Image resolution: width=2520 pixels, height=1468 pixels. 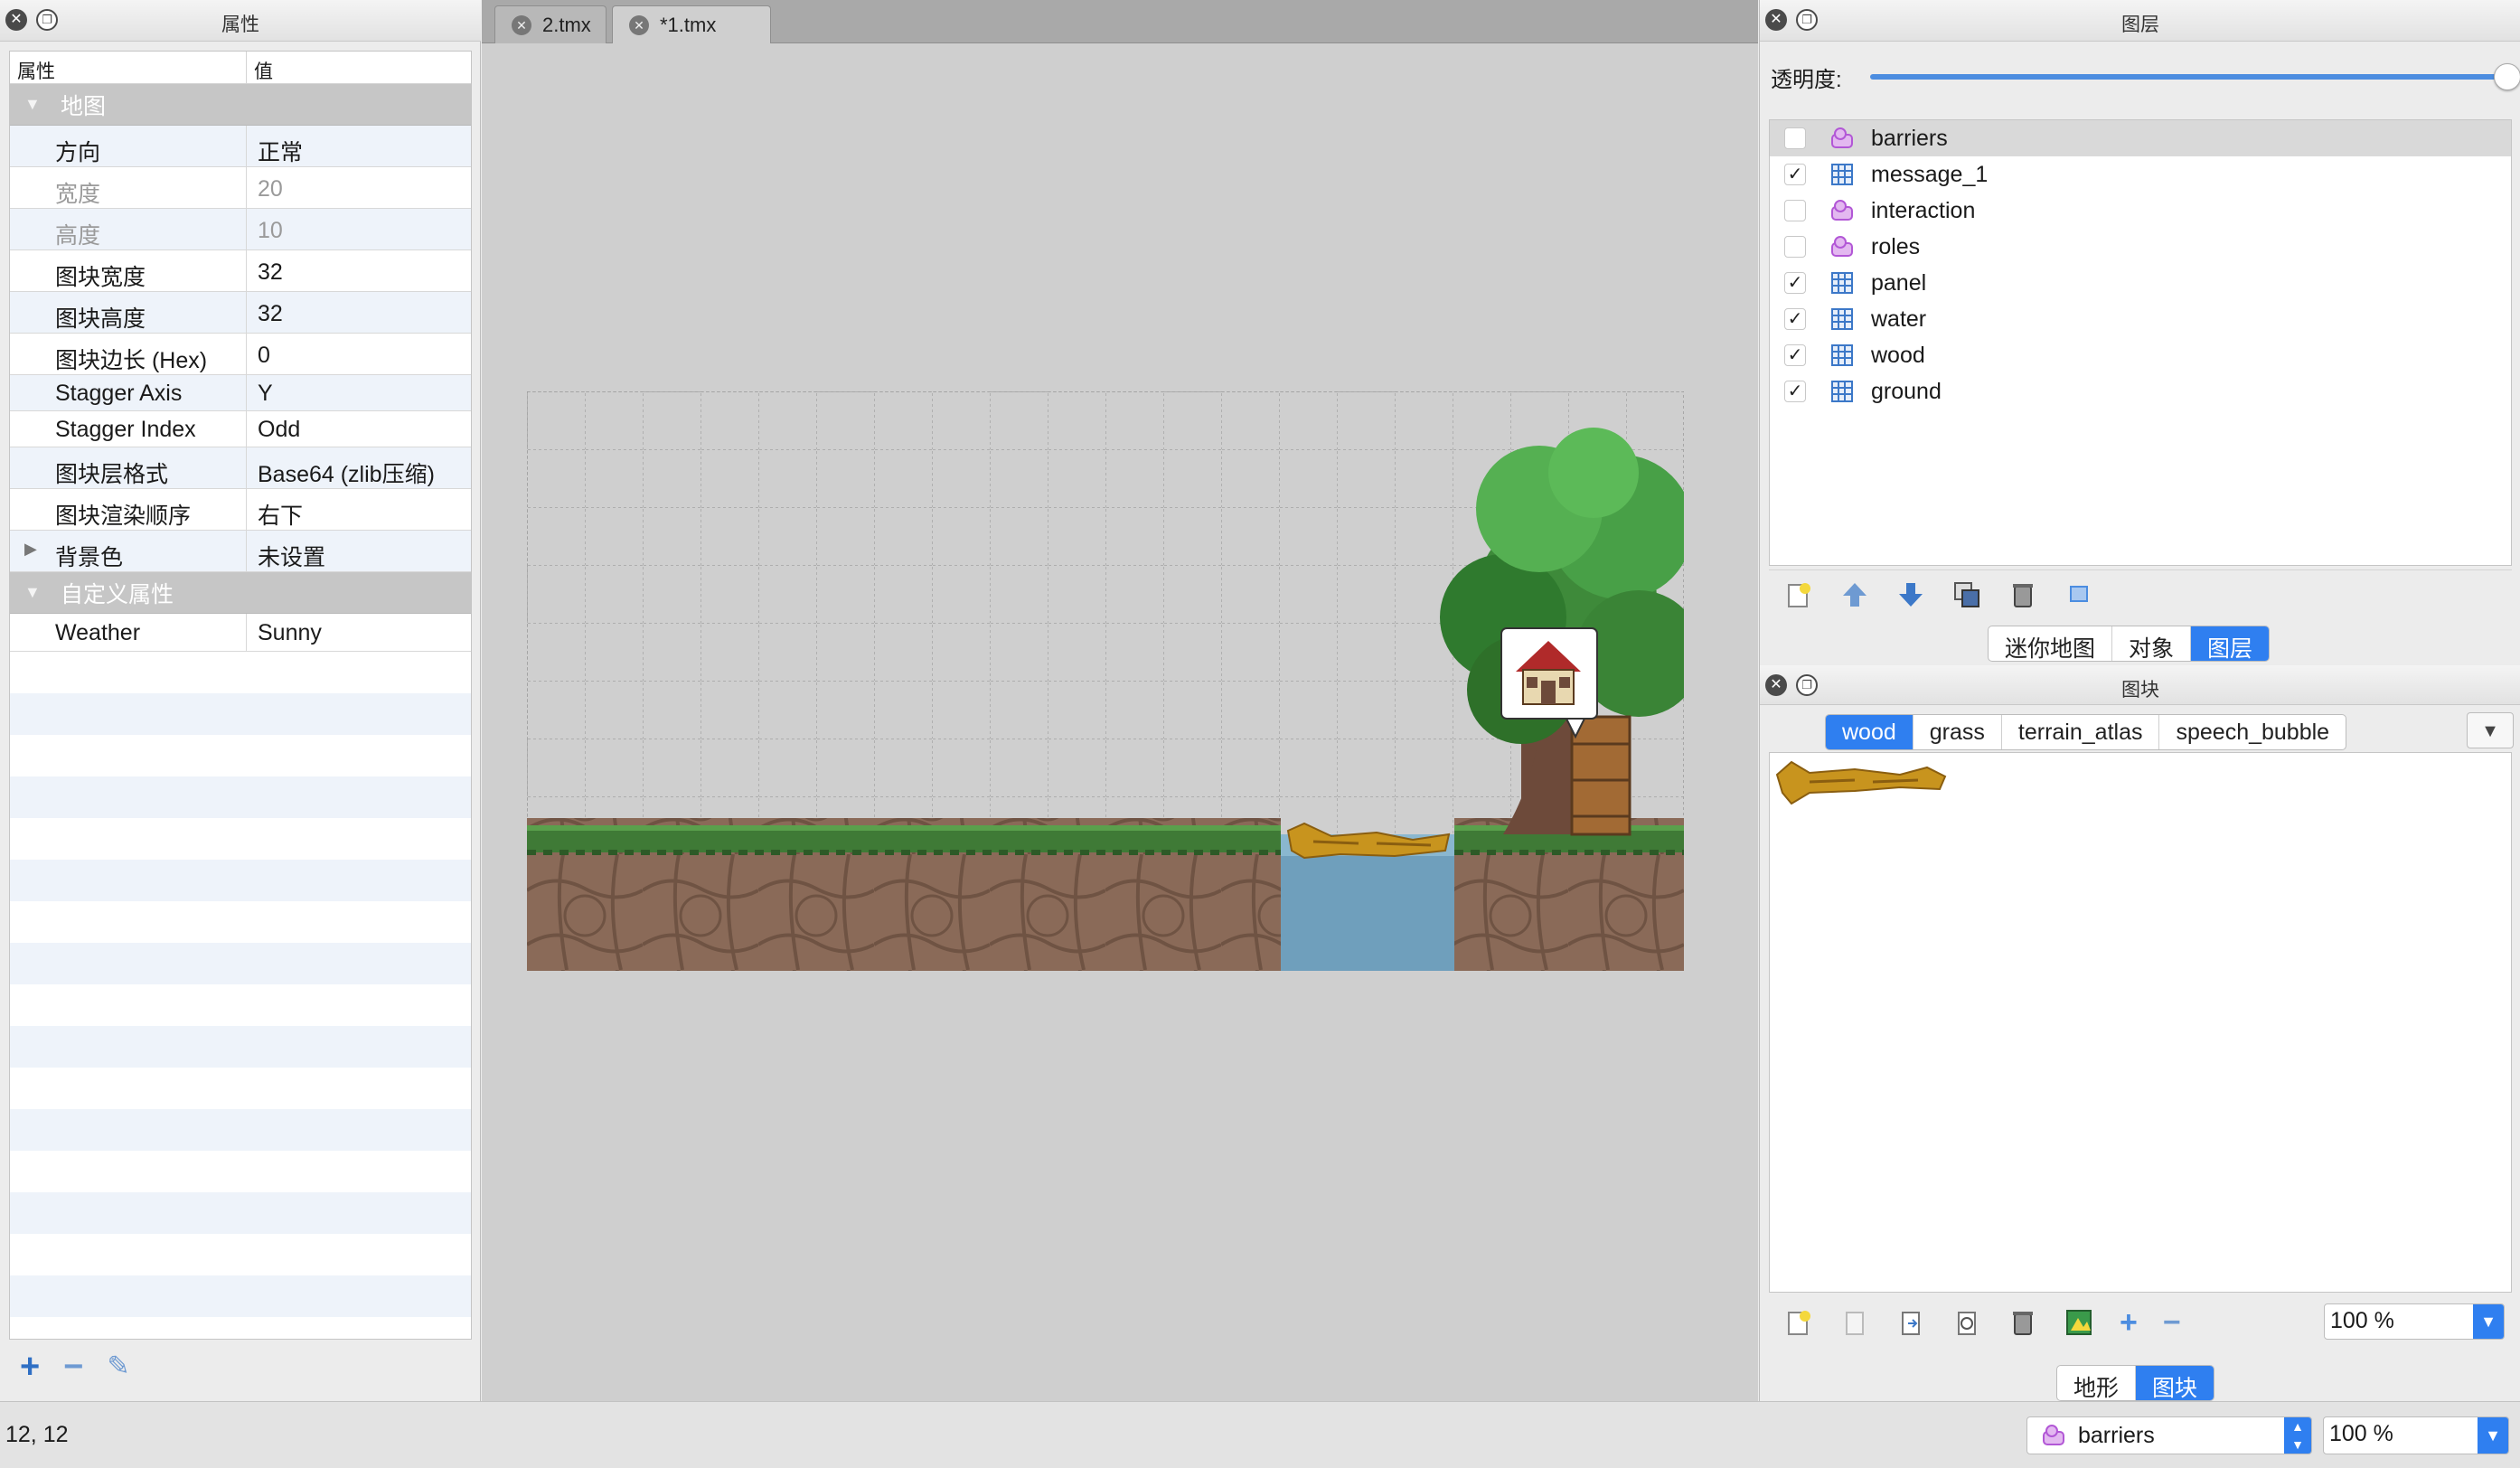 I want to click on property-row-stagger-axis: Stagger Axis Y, so click(x=241, y=393).